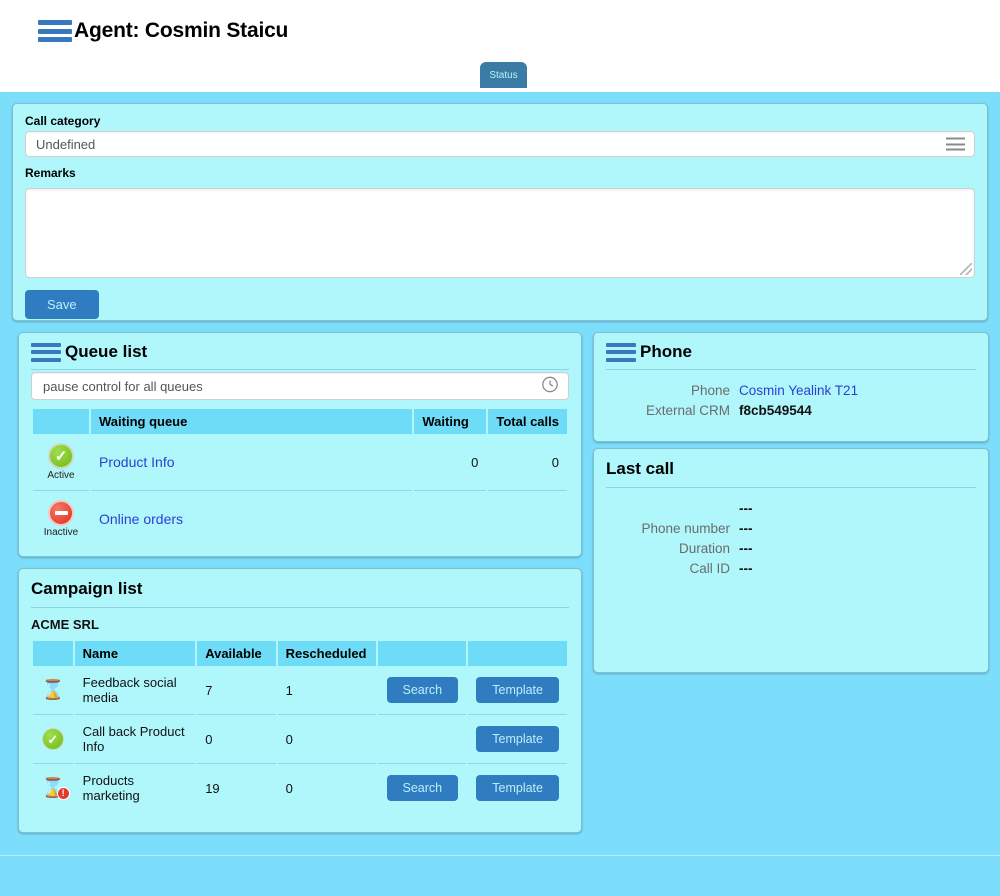 This screenshot has height=896, width=1000. Describe the element at coordinates (61, 532) in the screenshot. I see `queue-state-label: Inactive` at that location.